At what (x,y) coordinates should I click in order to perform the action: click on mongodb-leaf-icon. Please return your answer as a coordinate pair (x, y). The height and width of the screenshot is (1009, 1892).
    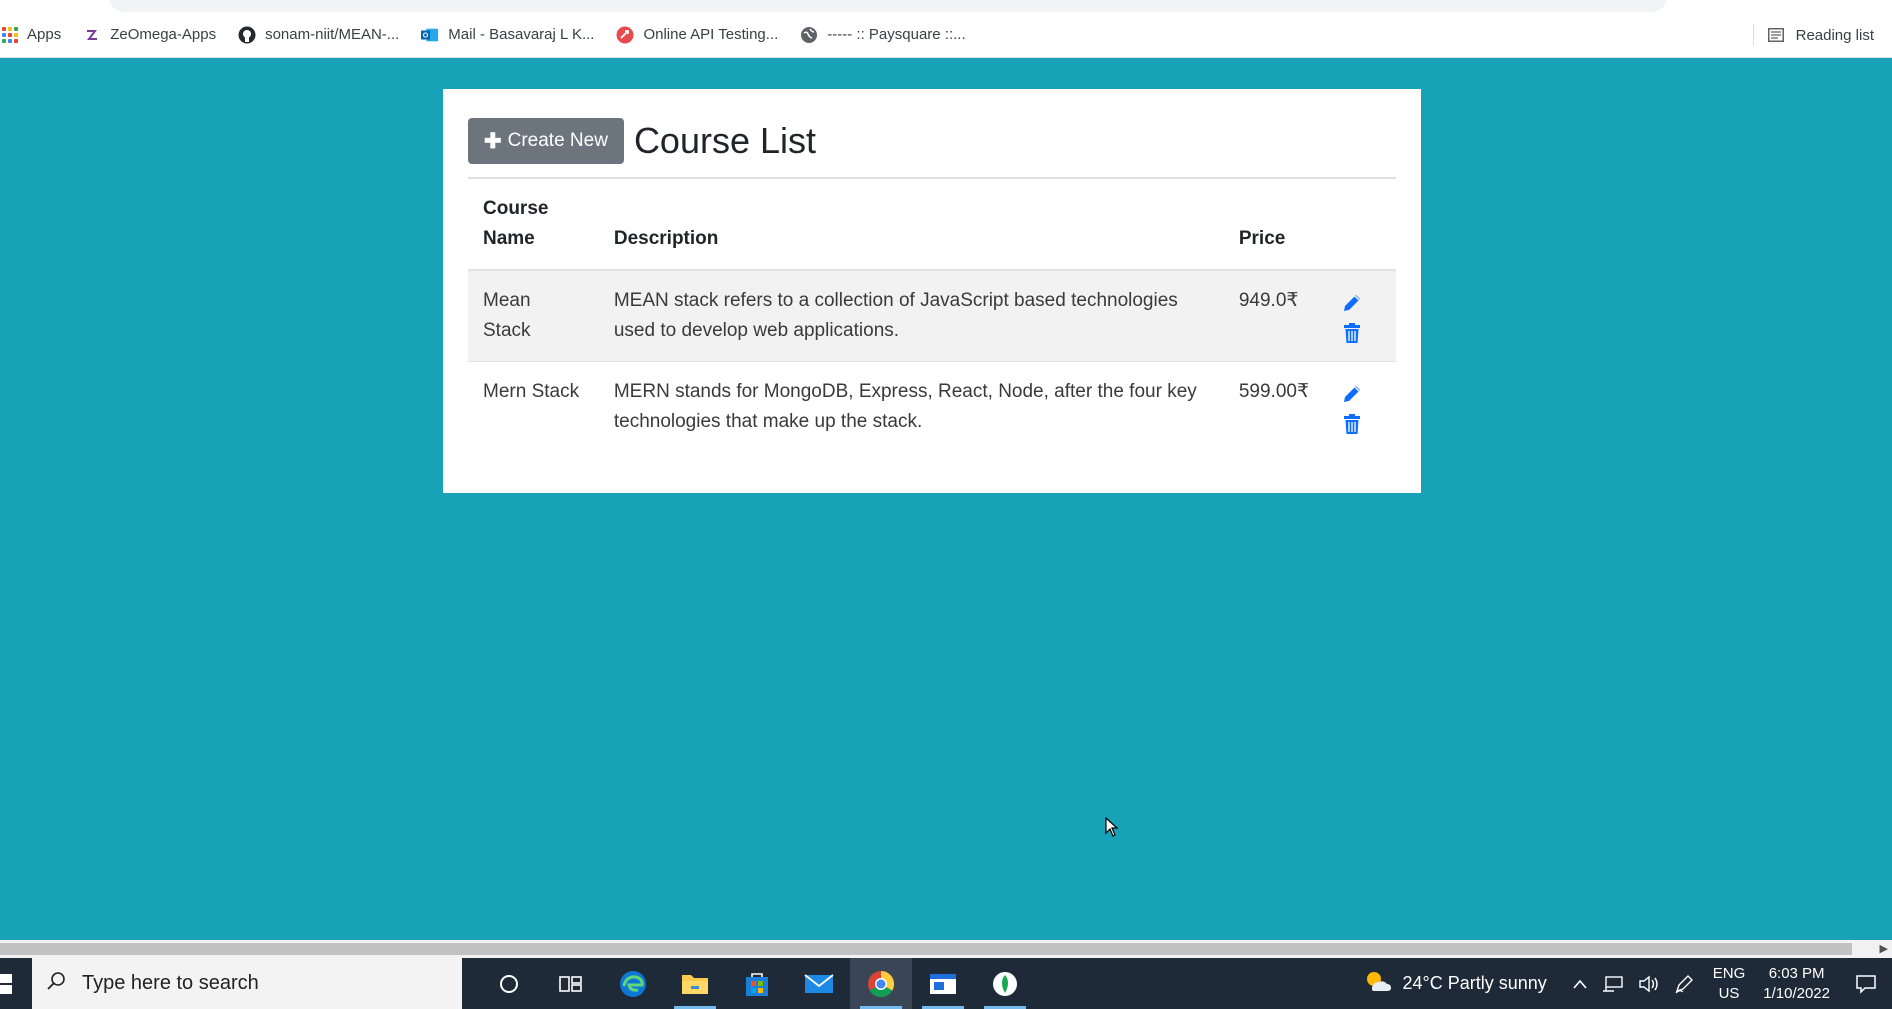
    Looking at the image, I should click on (1005, 983).